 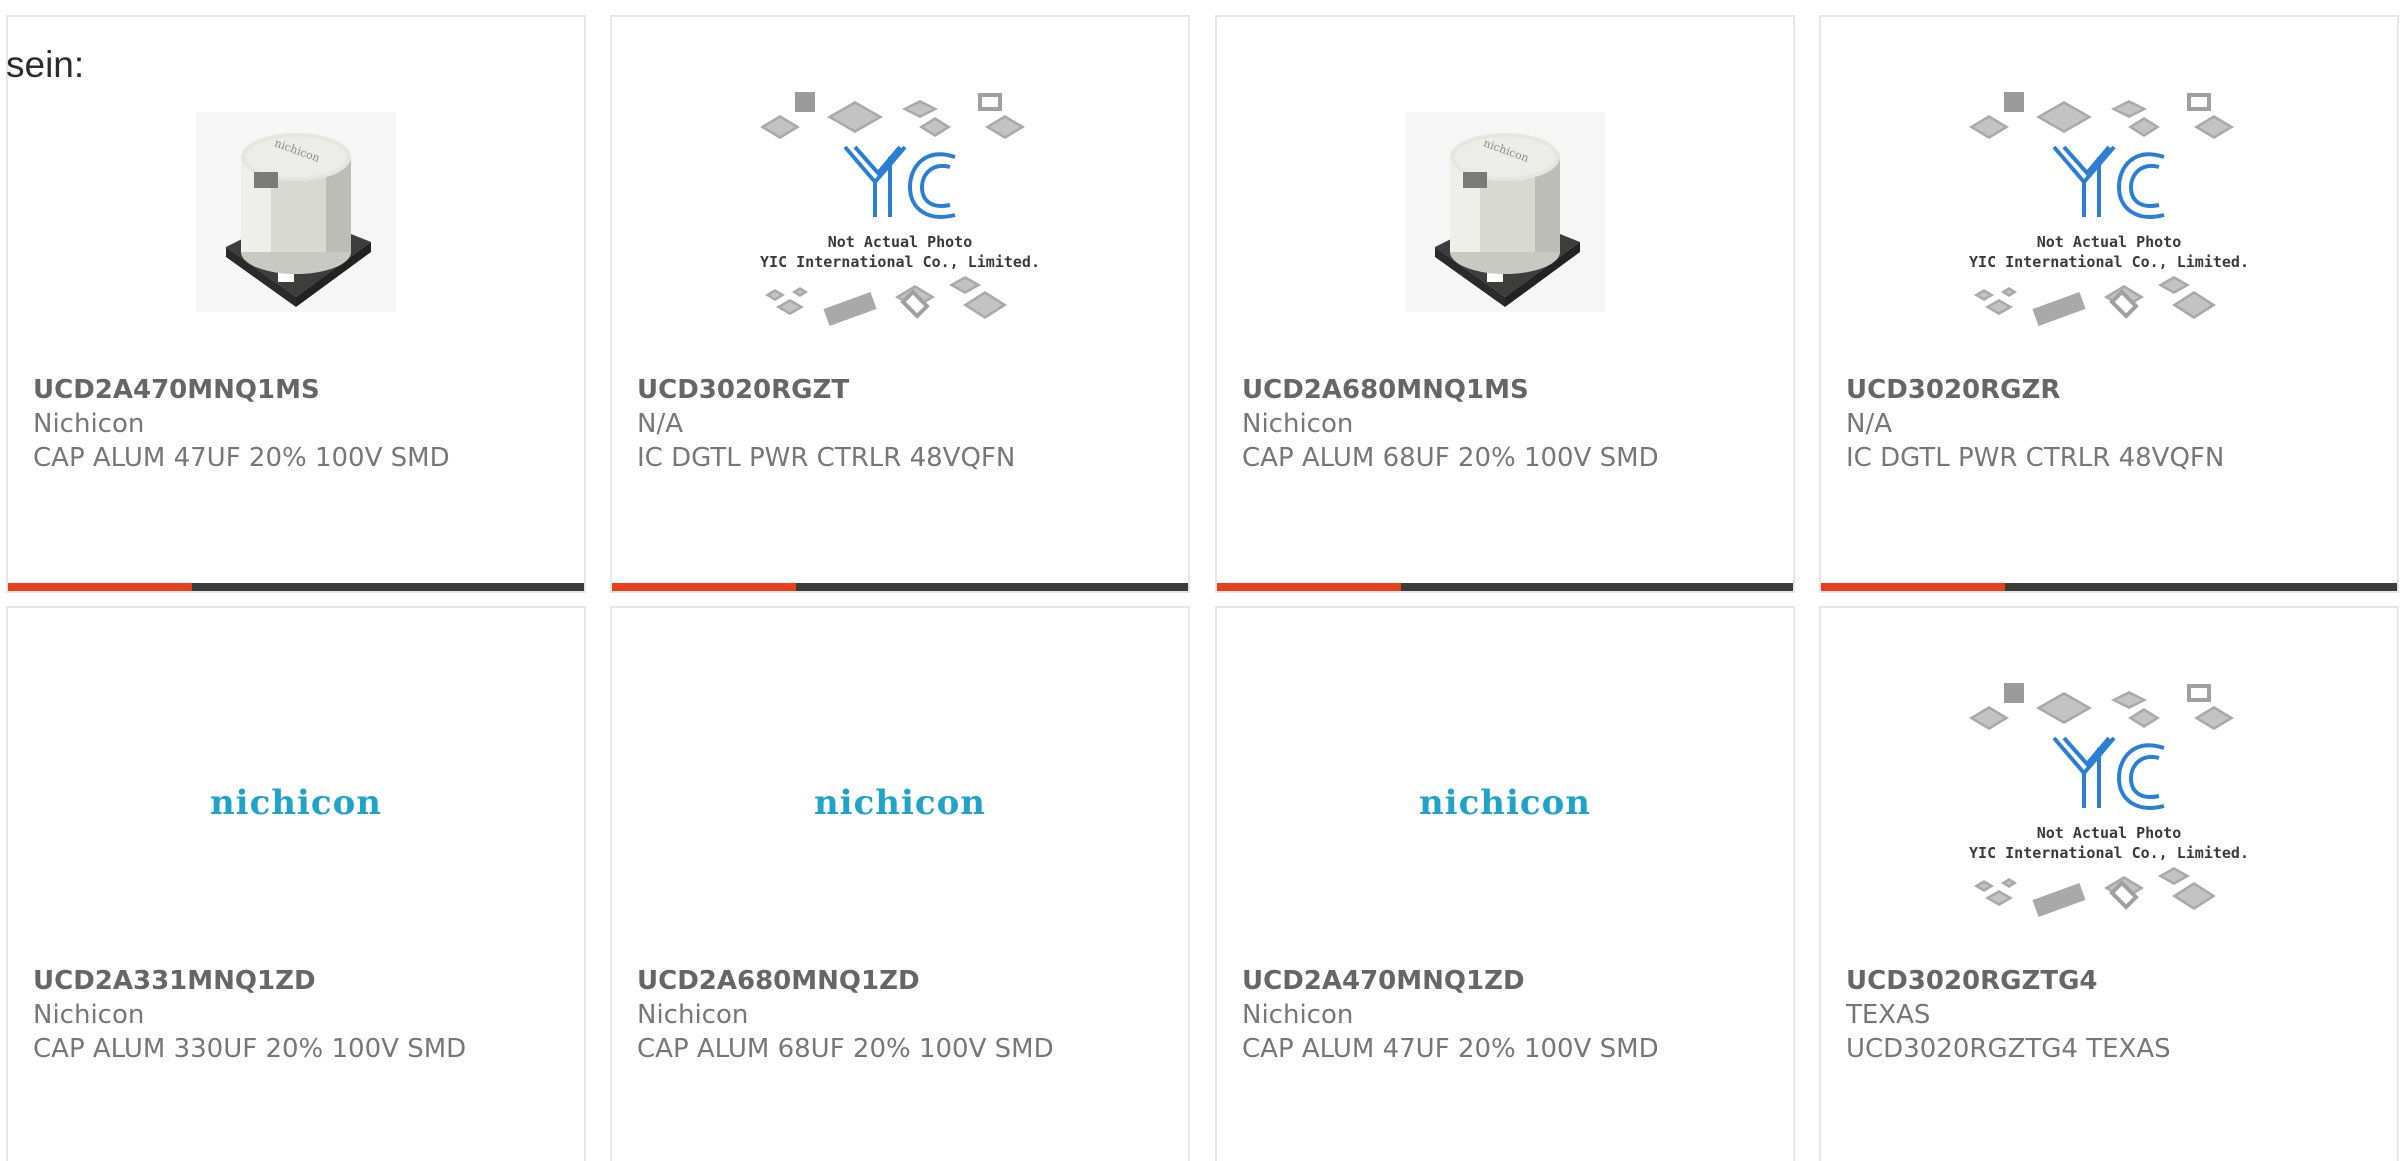 What do you see at coordinates (907, 981) in the screenshot?
I see `product-part-number: UCD2A680MNQ1ZD` at bounding box center [907, 981].